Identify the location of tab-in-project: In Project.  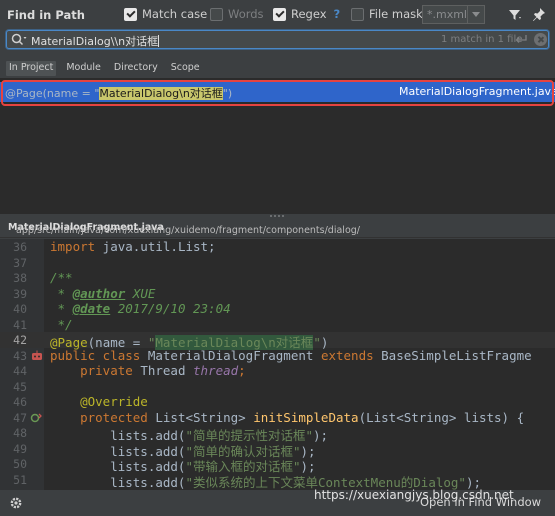
(31, 68).